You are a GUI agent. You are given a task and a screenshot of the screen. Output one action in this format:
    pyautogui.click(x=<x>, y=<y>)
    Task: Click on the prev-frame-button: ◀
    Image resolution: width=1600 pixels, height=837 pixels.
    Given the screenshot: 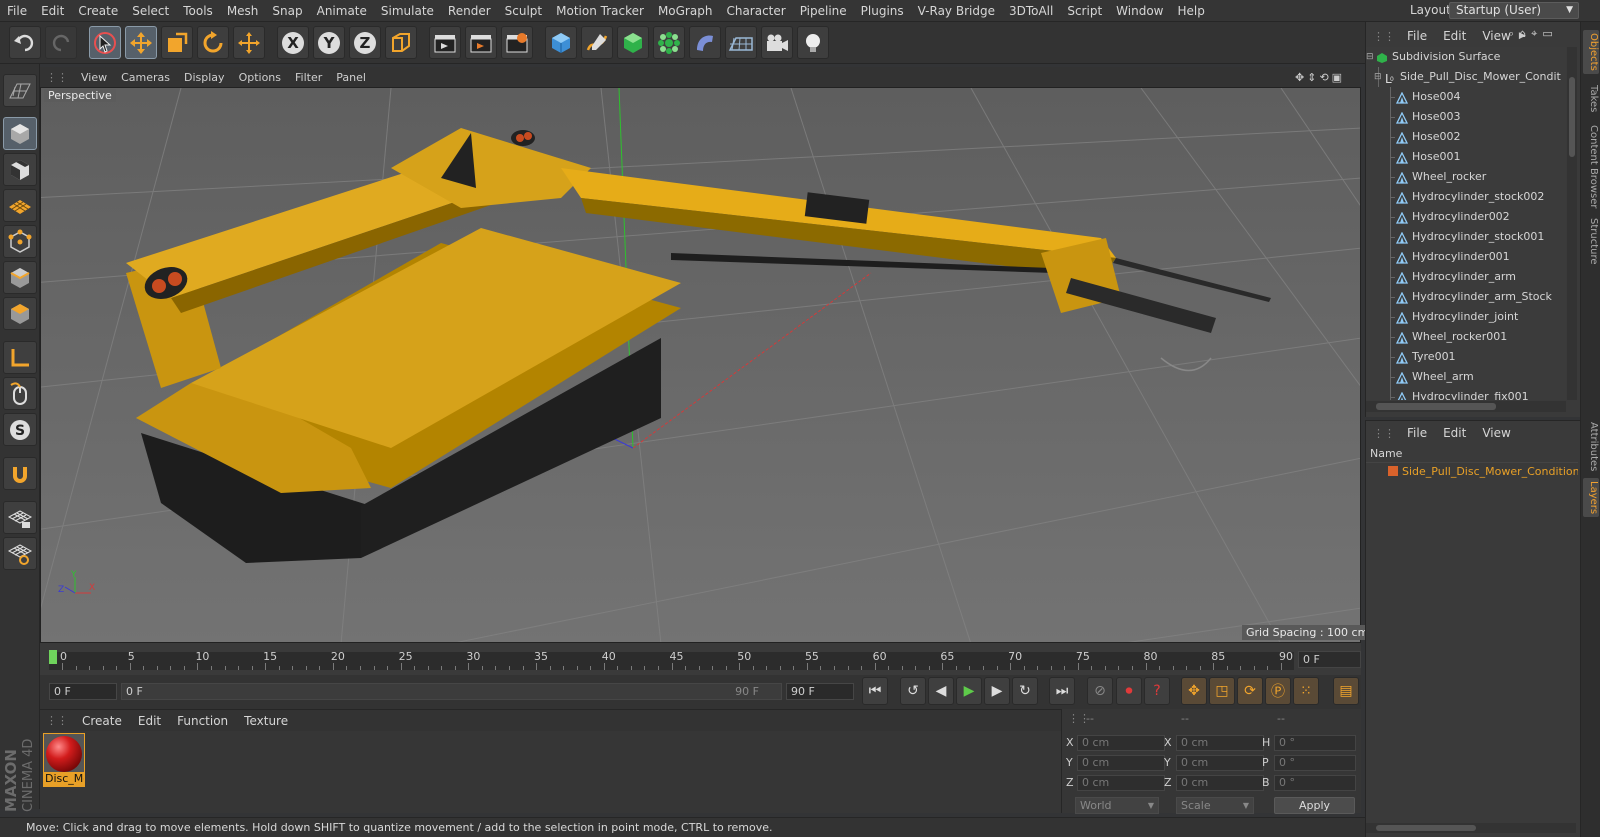 What is the action you would take?
    pyautogui.click(x=941, y=691)
    